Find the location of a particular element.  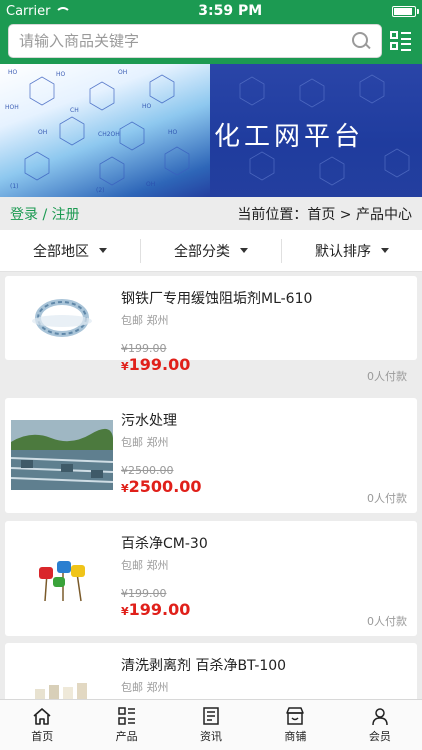

search-box is located at coordinates (195, 41).